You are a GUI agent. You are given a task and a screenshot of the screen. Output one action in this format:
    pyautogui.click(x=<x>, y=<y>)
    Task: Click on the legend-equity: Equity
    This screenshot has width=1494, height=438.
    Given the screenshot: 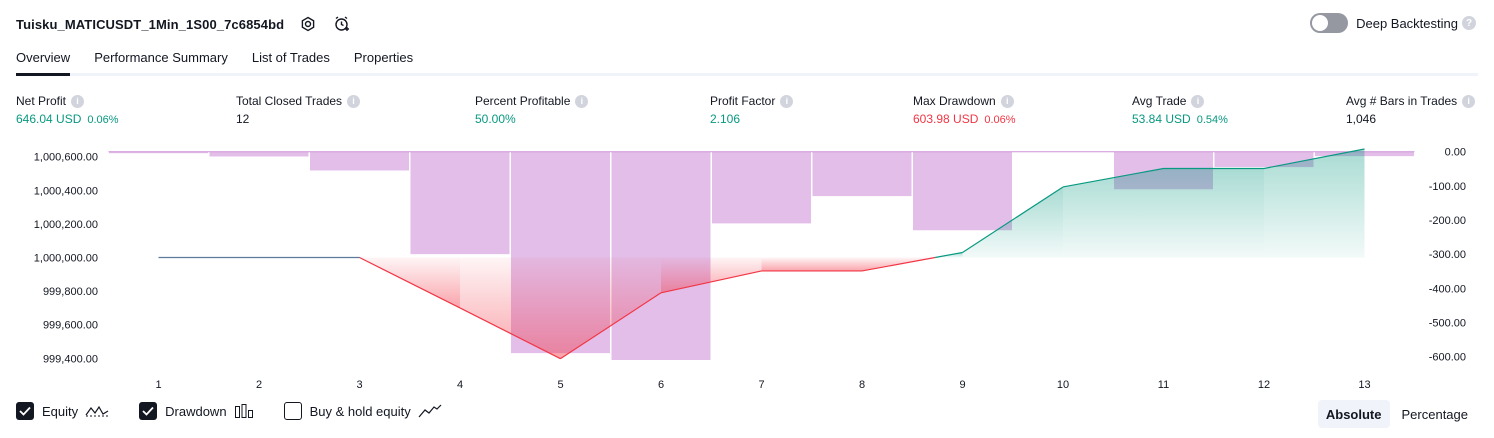 What is the action you would take?
    pyautogui.click(x=62, y=411)
    